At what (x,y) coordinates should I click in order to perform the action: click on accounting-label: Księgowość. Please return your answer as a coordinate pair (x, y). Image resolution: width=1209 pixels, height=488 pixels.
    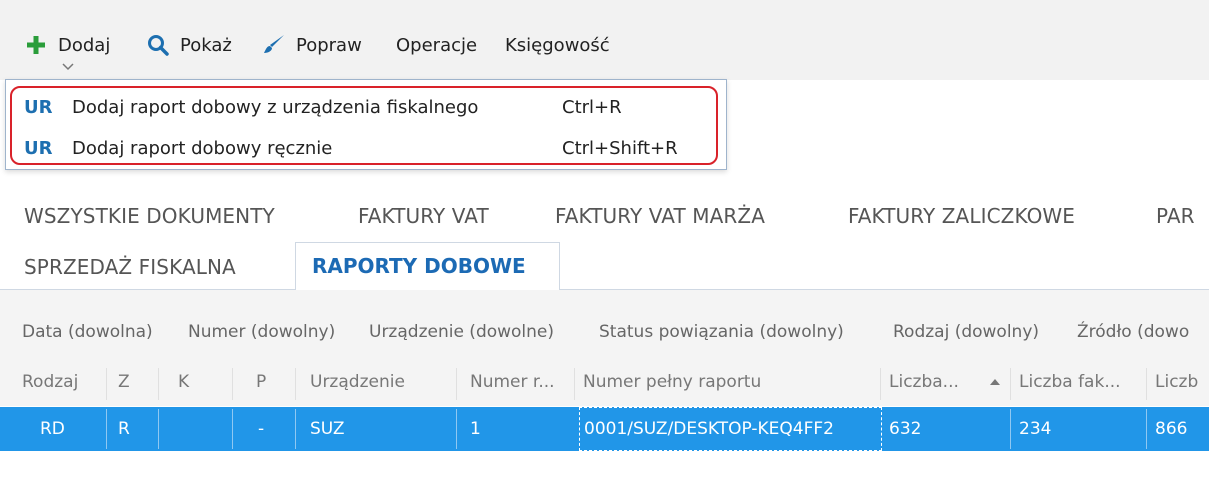
    Looking at the image, I should click on (557, 45).